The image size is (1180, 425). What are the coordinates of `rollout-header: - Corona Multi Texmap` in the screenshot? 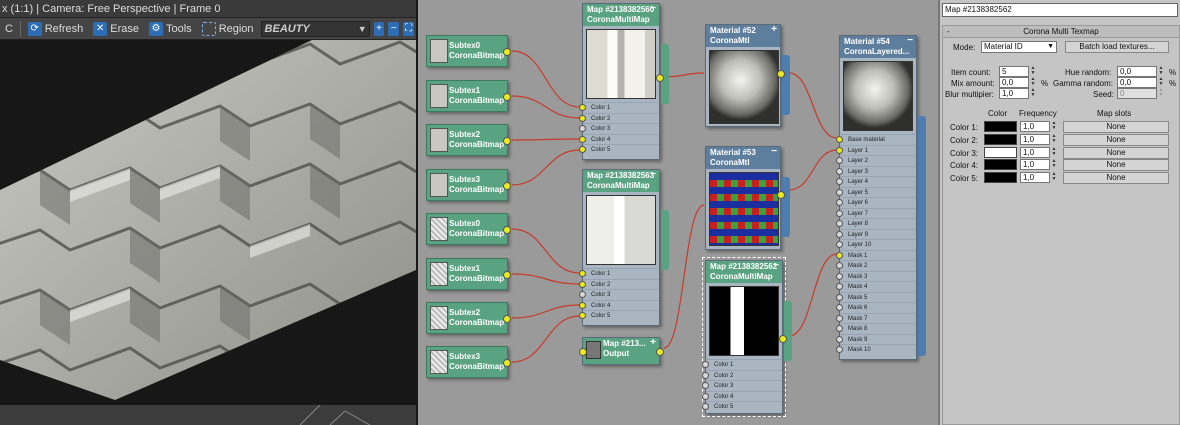 It's located at (1061, 32).